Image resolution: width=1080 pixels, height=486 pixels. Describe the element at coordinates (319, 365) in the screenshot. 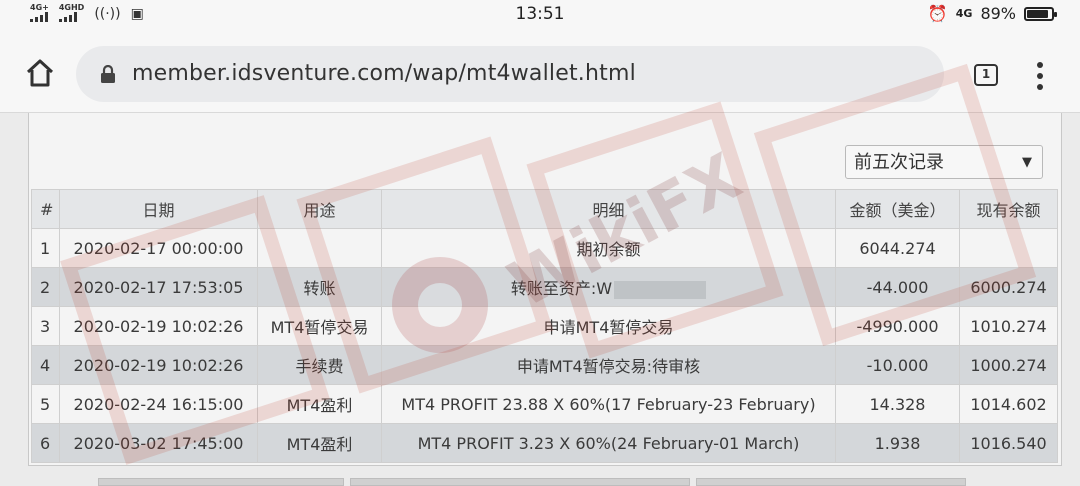

I see `cell-purpose: 手续费` at that location.